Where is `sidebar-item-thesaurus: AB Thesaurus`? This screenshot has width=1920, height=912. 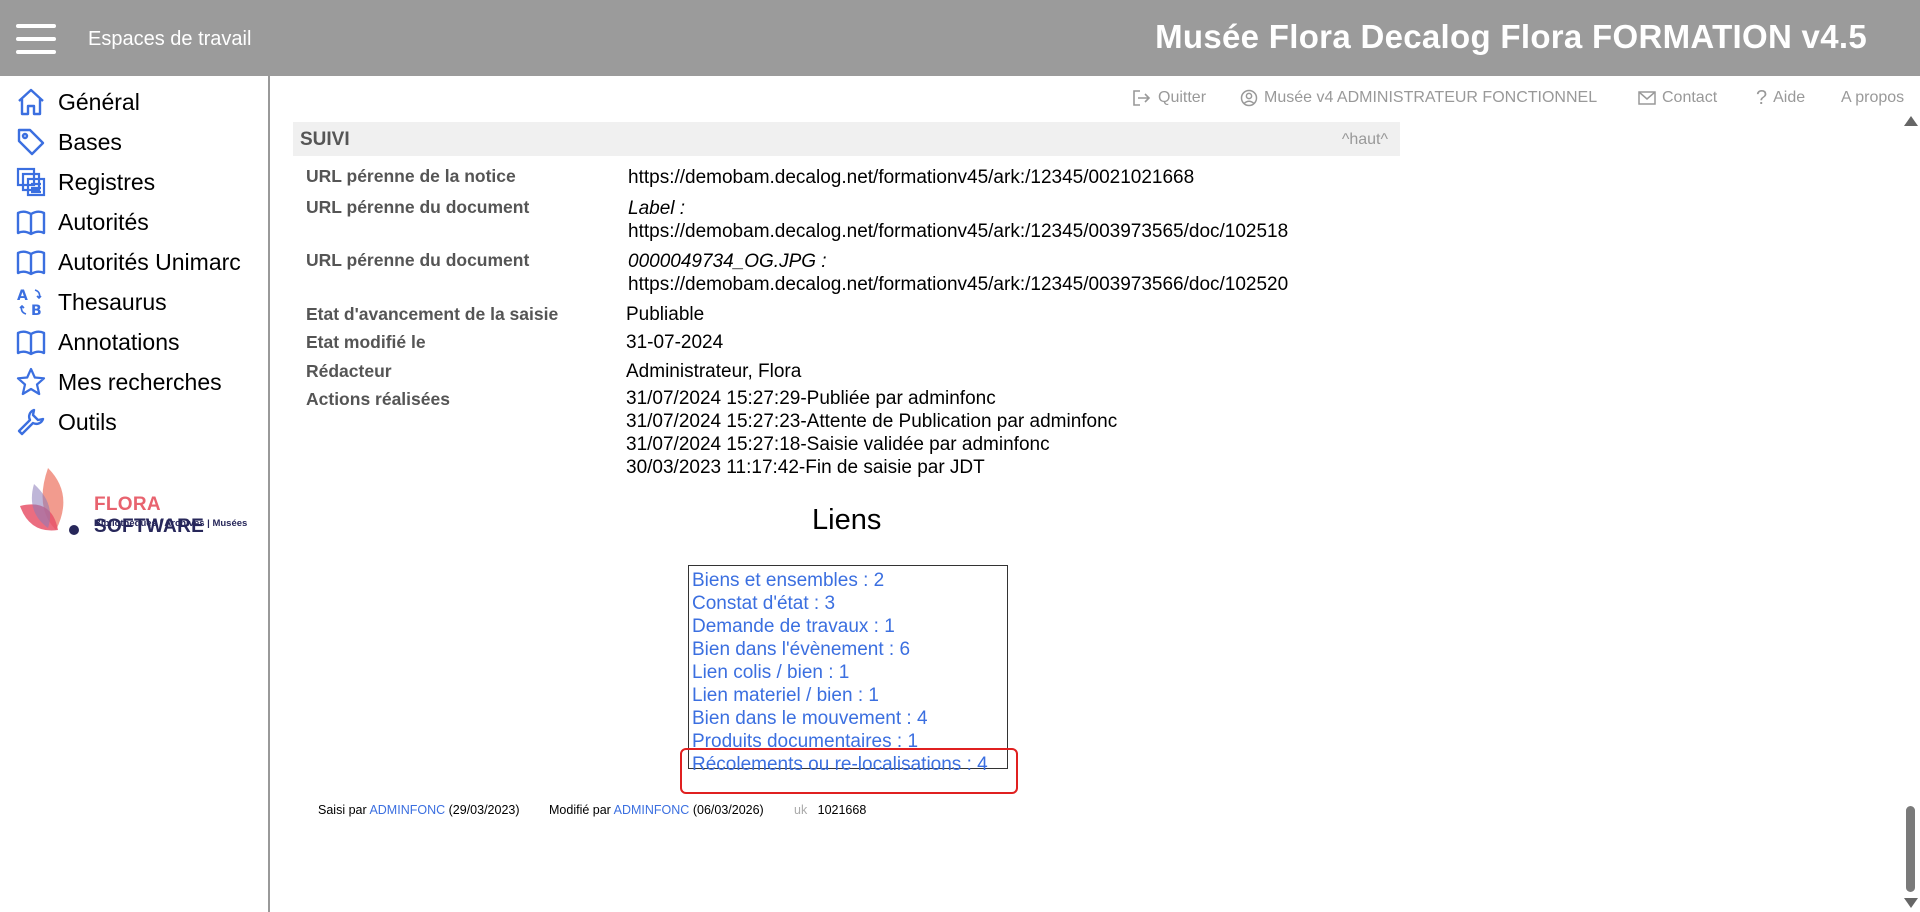
sidebar-item-thesaurus: AB Thesaurus is located at coordinates (90, 302).